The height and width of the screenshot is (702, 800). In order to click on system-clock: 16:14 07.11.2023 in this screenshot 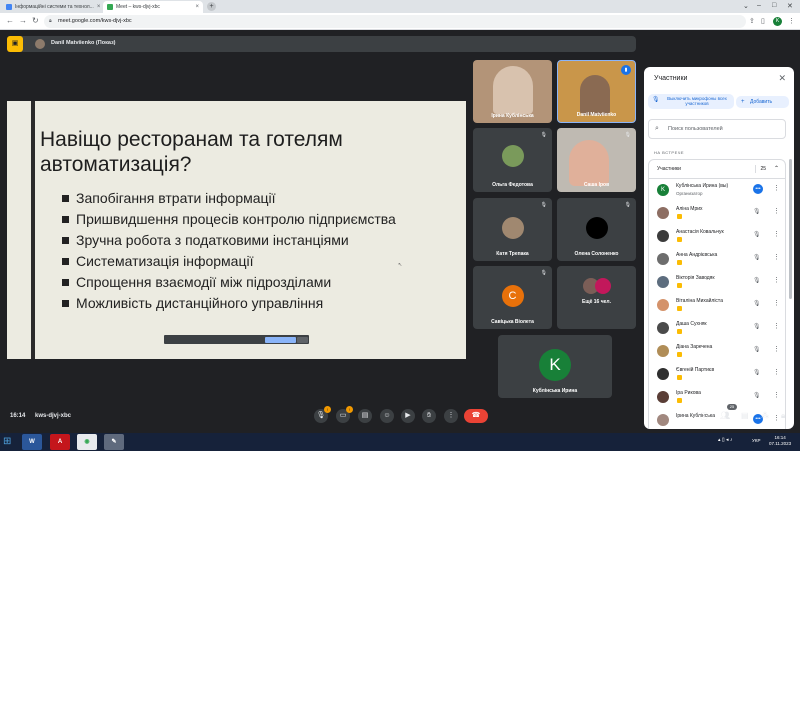, I will do `click(780, 441)`.